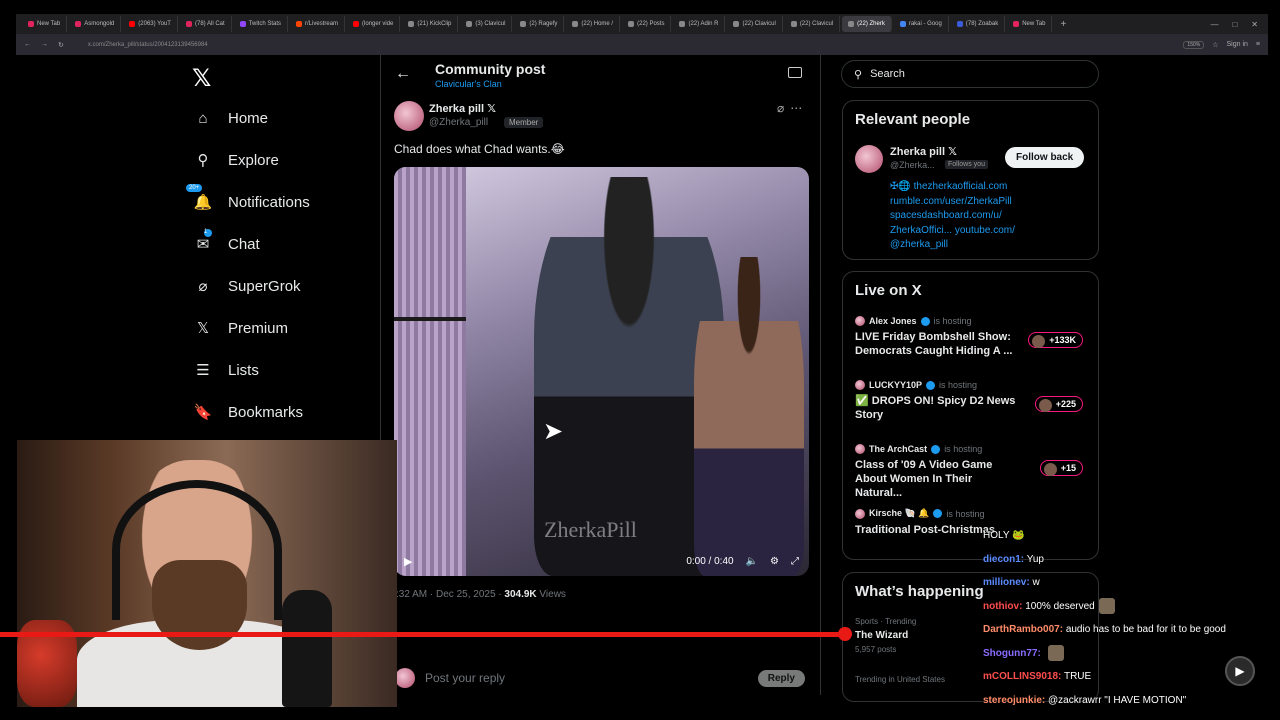 The height and width of the screenshot is (720, 1280). What do you see at coordinates (1065, 404) in the screenshot?
I see `listener-count-text: +225` at bounding box center [1065, 404].